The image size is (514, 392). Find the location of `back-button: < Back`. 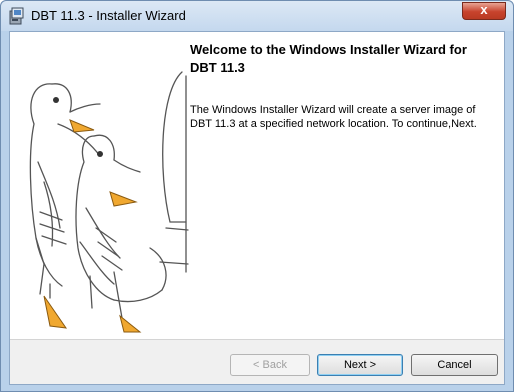

back-button: < Back is located at coordinates (270, 365).